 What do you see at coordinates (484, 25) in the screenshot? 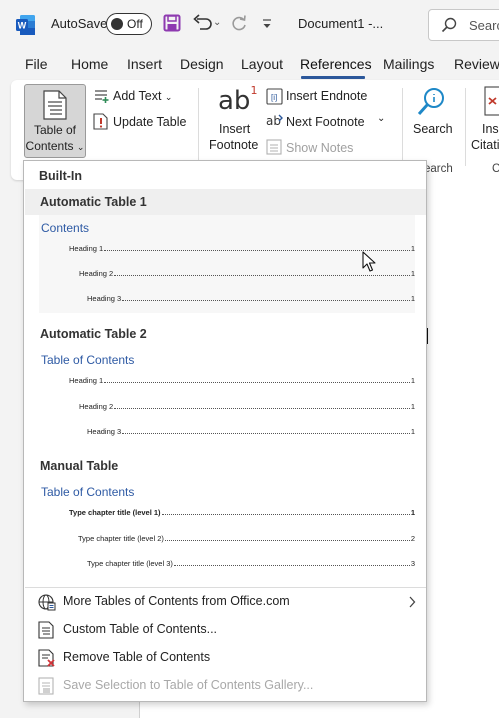
I see `search-placeholder: Search` at bounding box center [484, 25].